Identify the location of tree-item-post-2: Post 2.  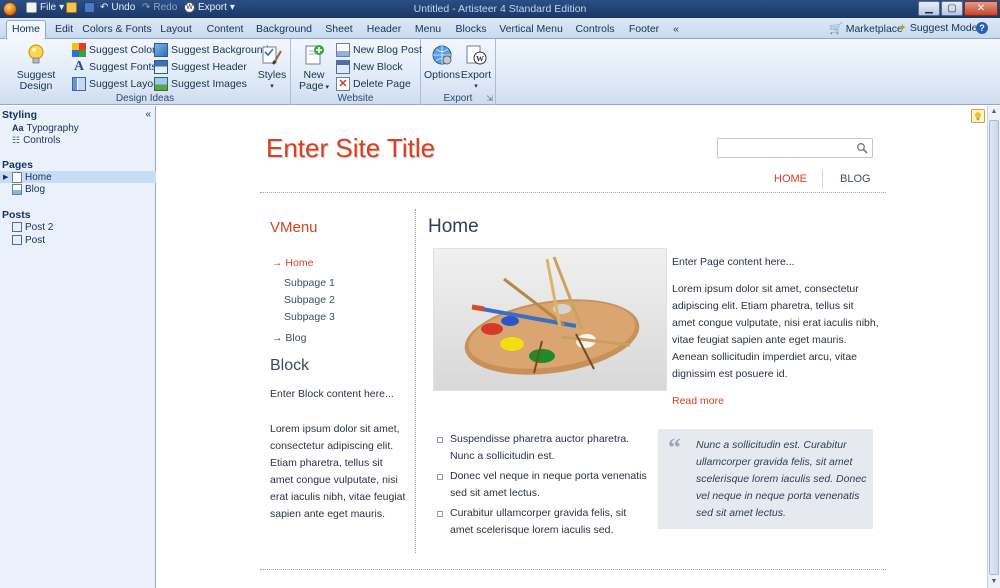
(32, 227).